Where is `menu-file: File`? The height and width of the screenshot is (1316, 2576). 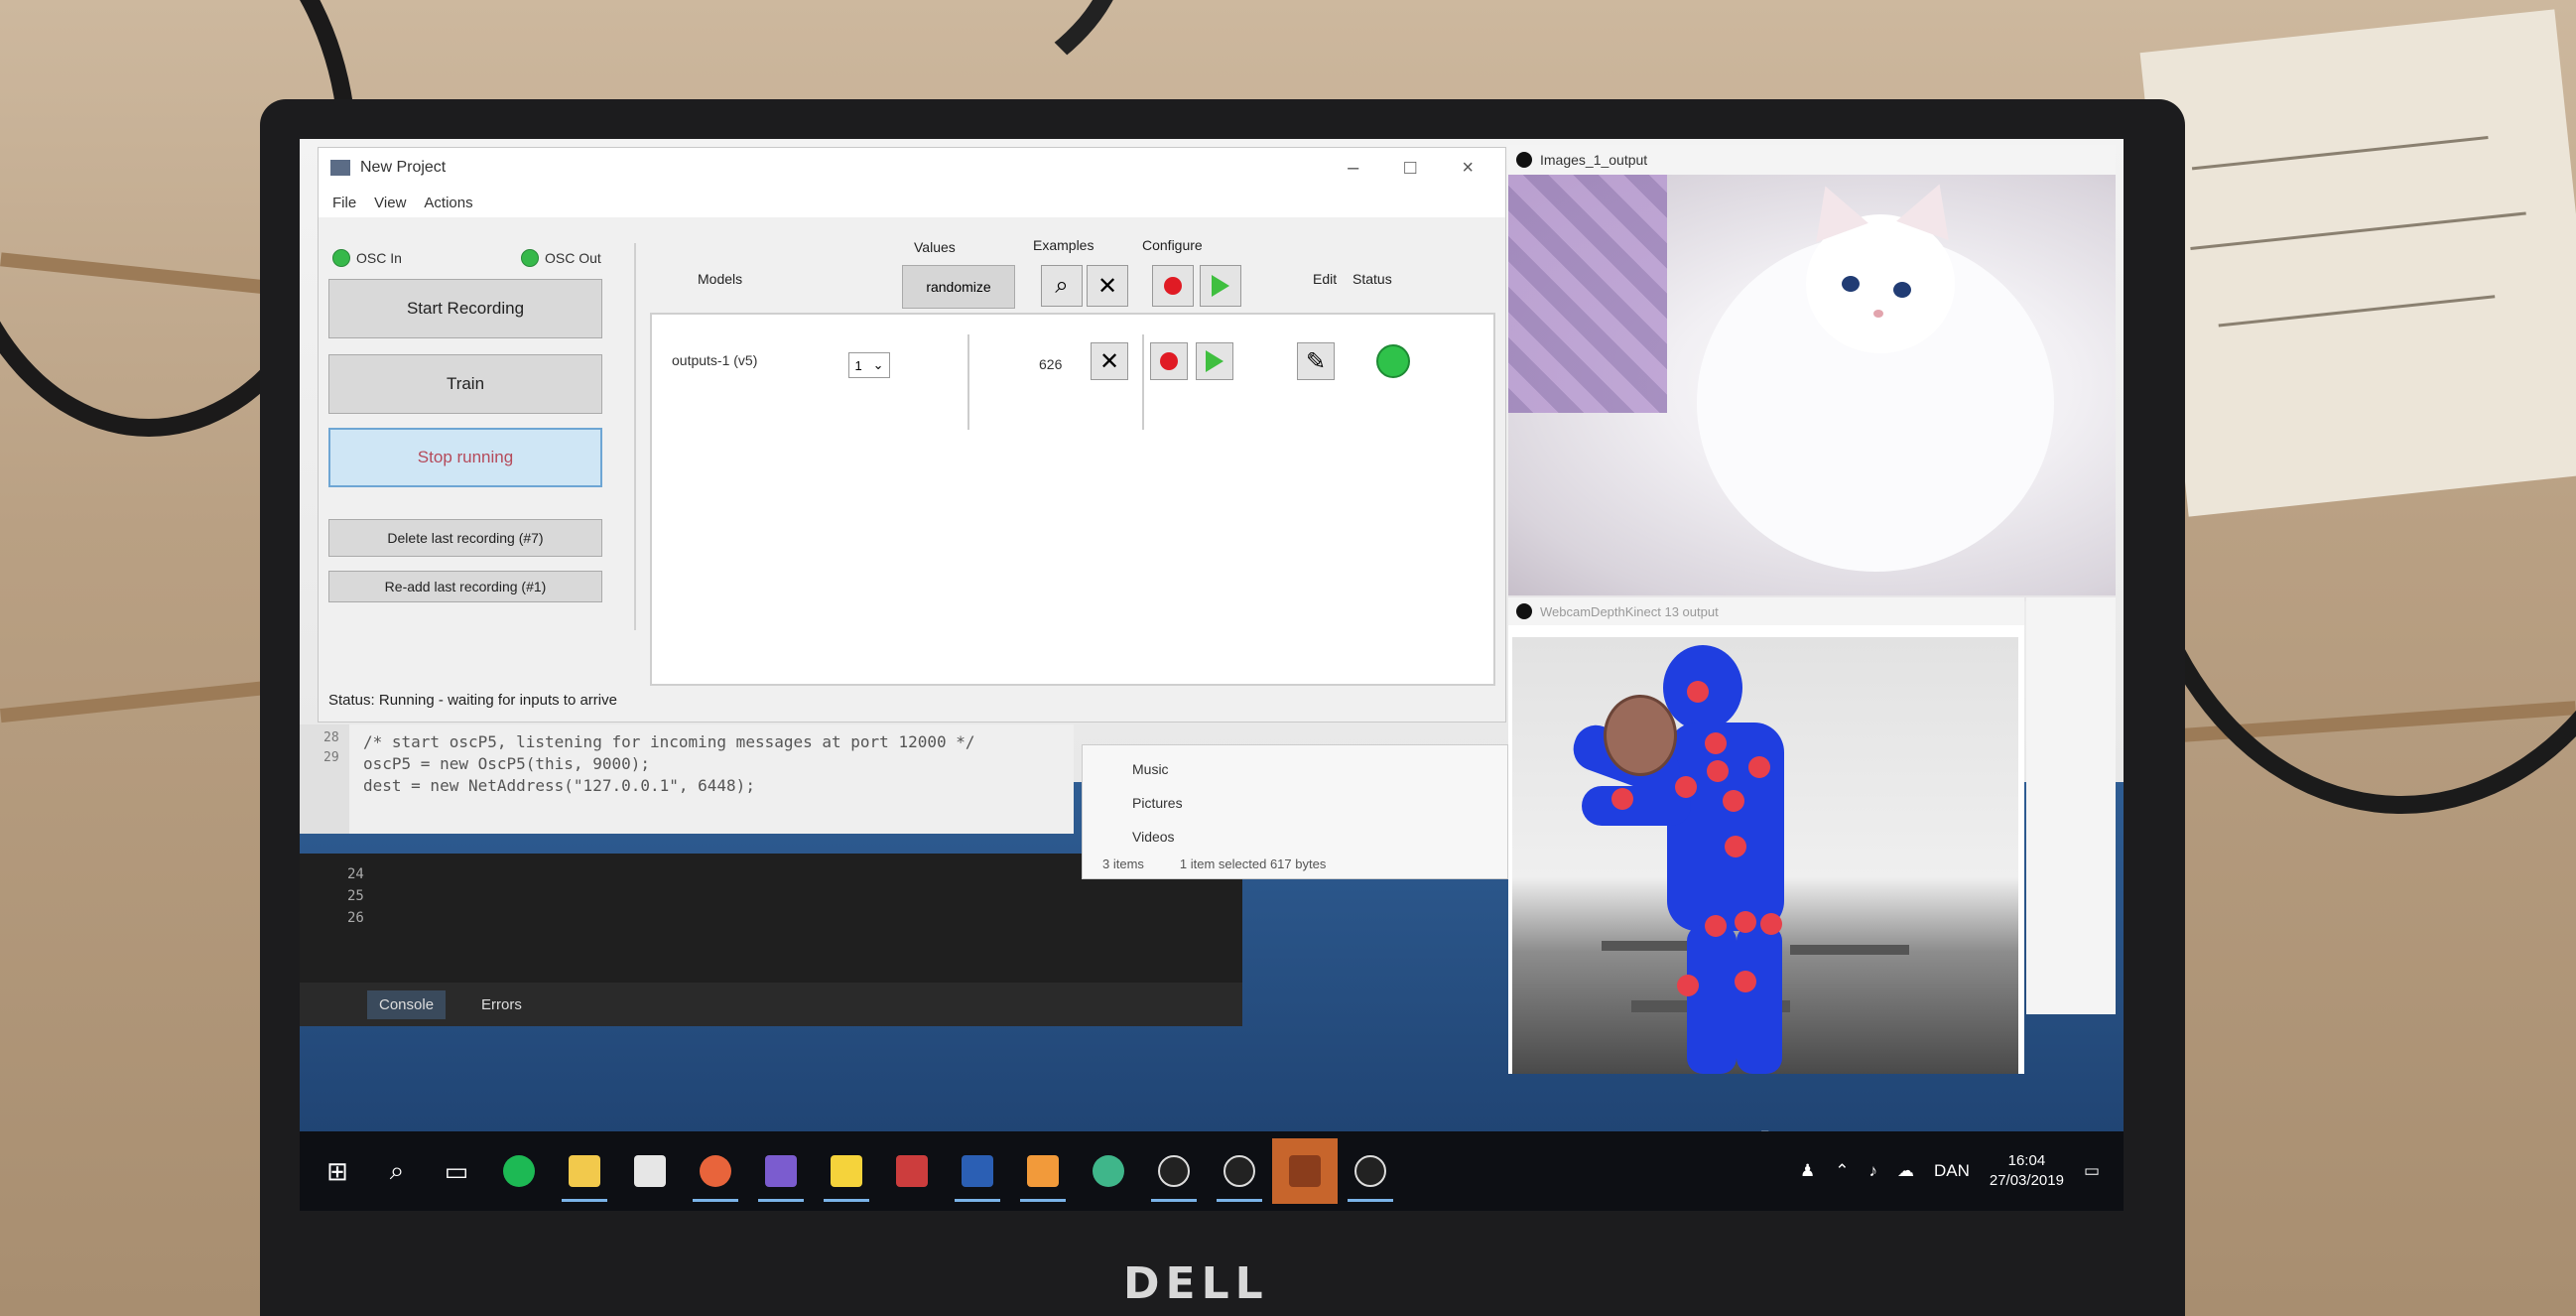
menu-file: File is located at coordinates (344, 203).